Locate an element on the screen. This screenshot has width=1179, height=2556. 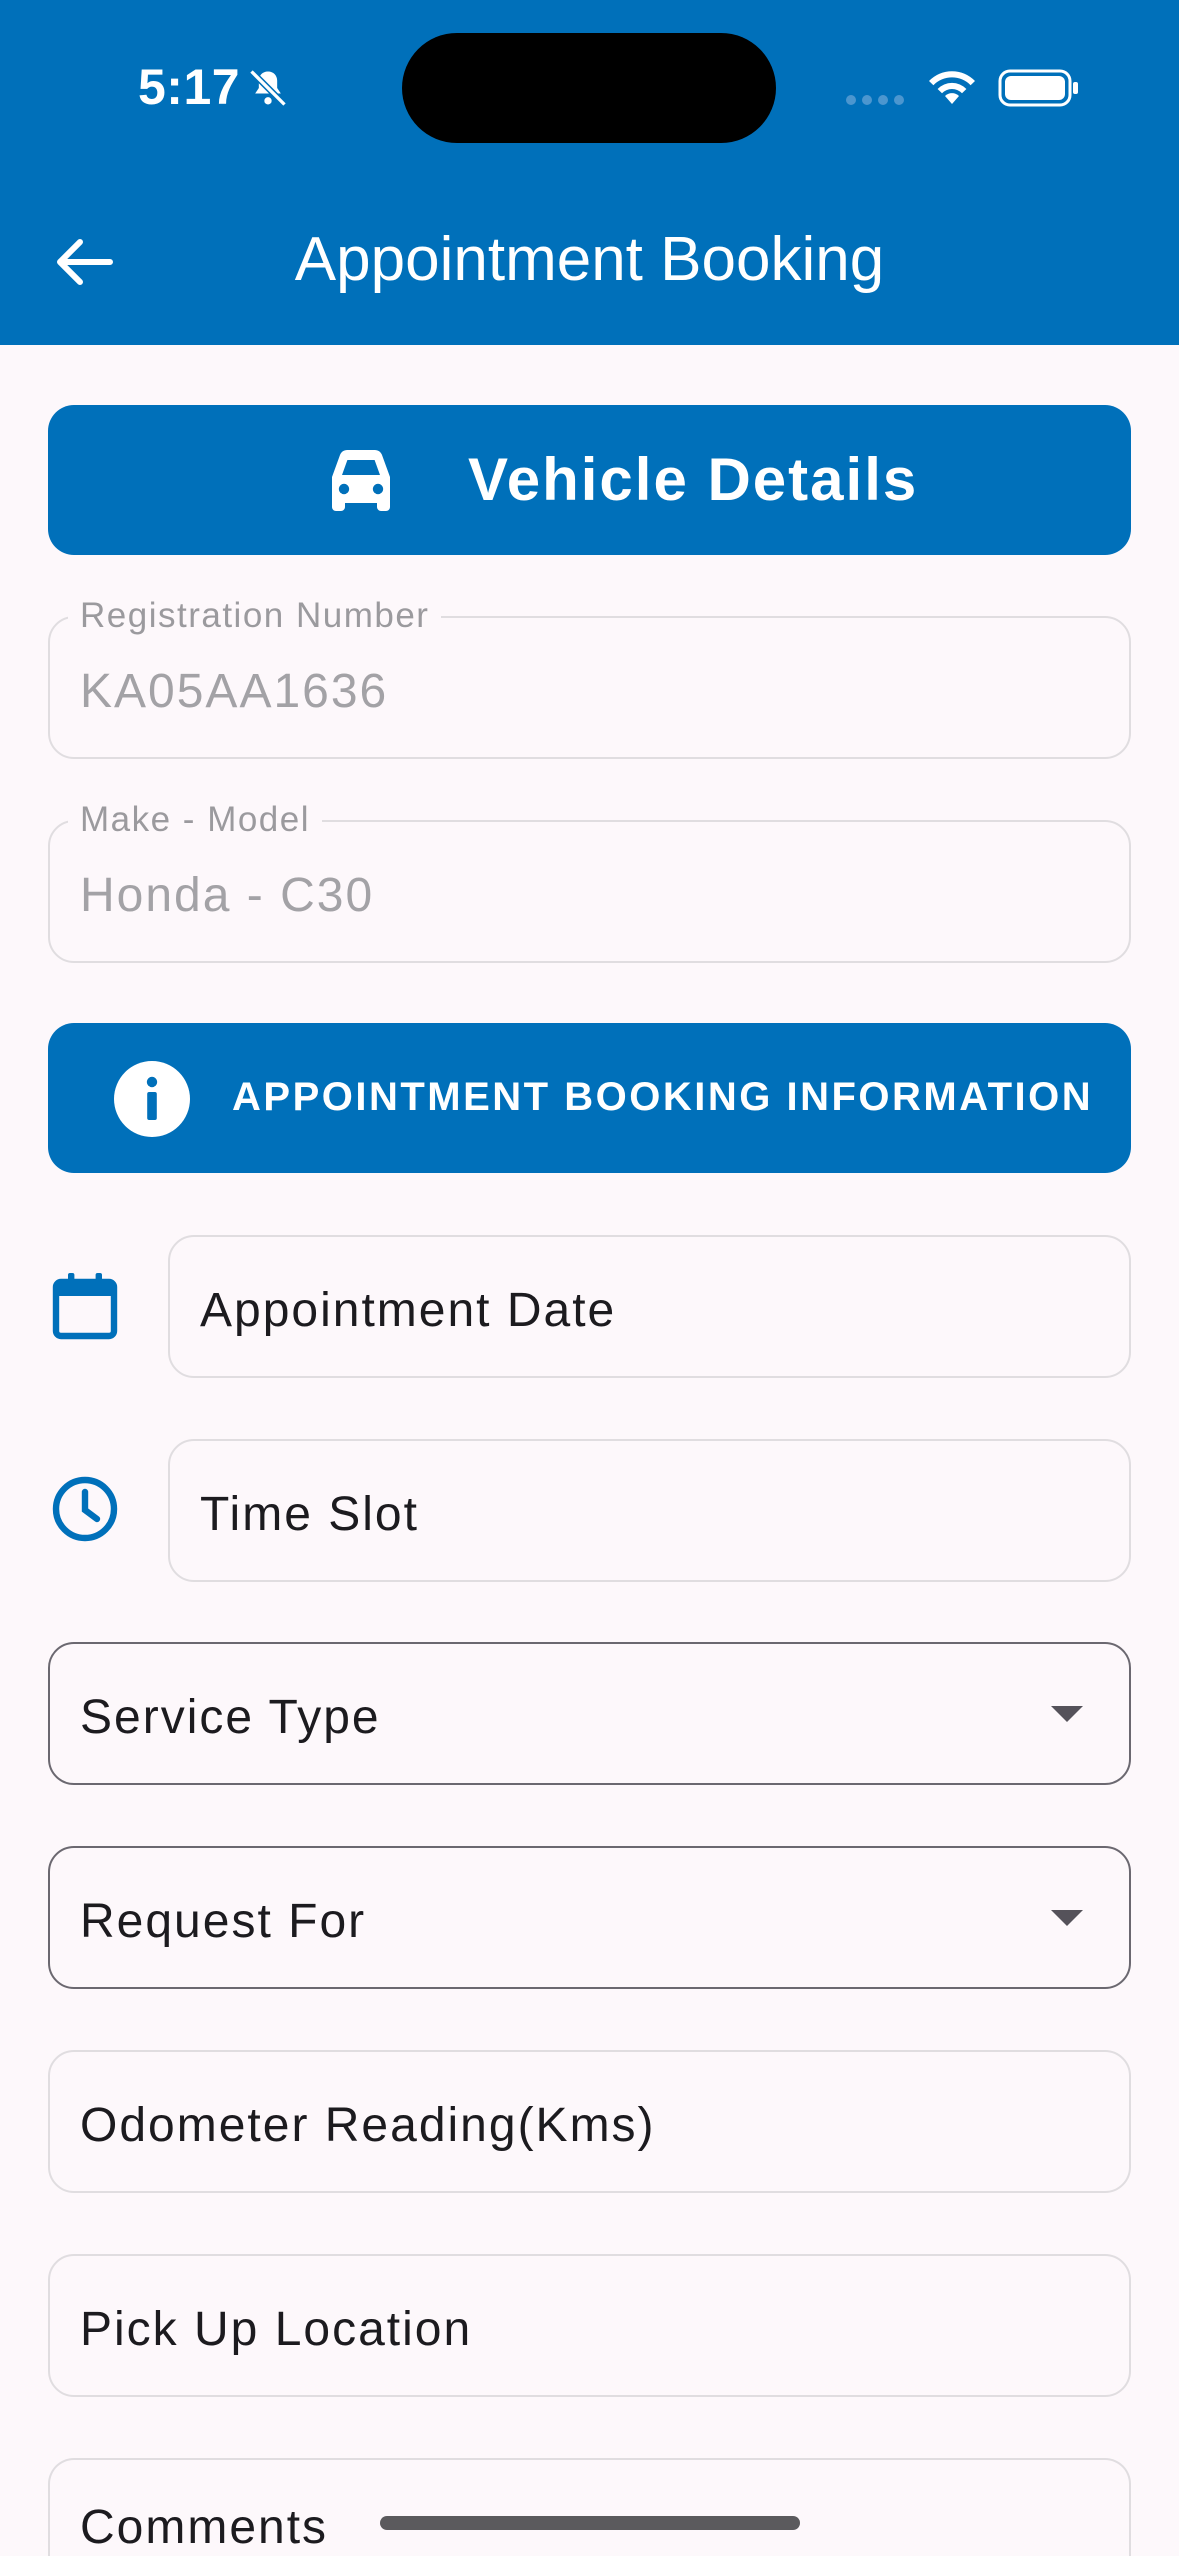
appointment-date-input: Appointment Date is located at coordinates (649, 1306).